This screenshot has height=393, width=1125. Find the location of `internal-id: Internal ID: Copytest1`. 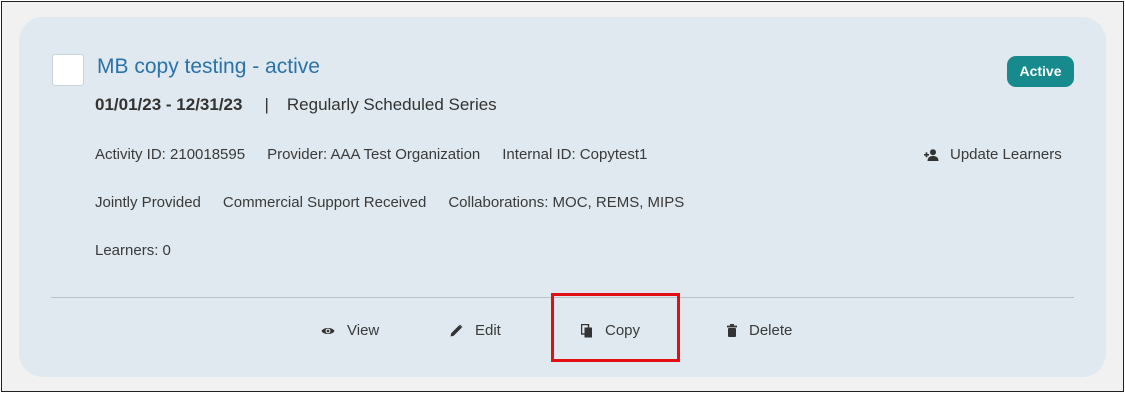

internal-id: Internal ID: Copytest1 is located at coordinates (575, 154).